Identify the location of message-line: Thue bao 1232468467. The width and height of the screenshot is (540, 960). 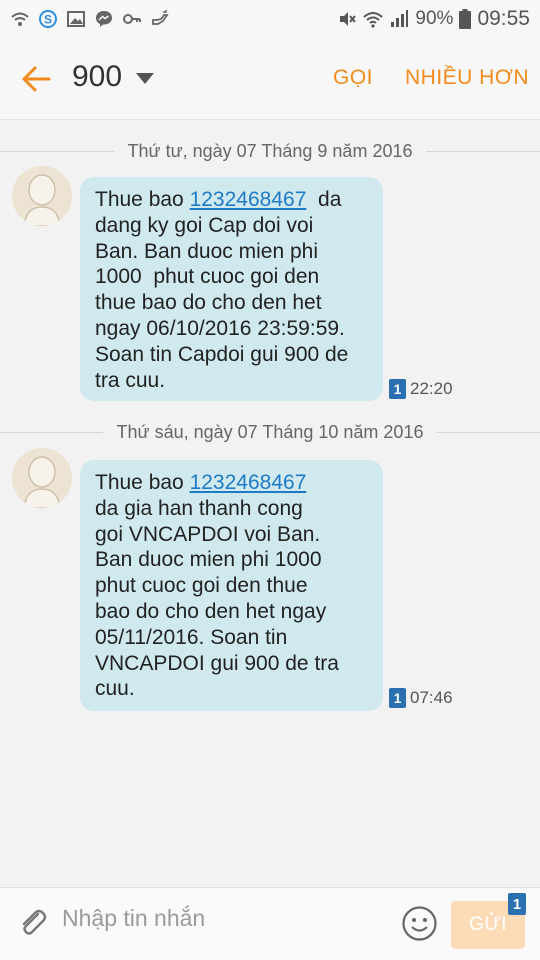
(201, 482).